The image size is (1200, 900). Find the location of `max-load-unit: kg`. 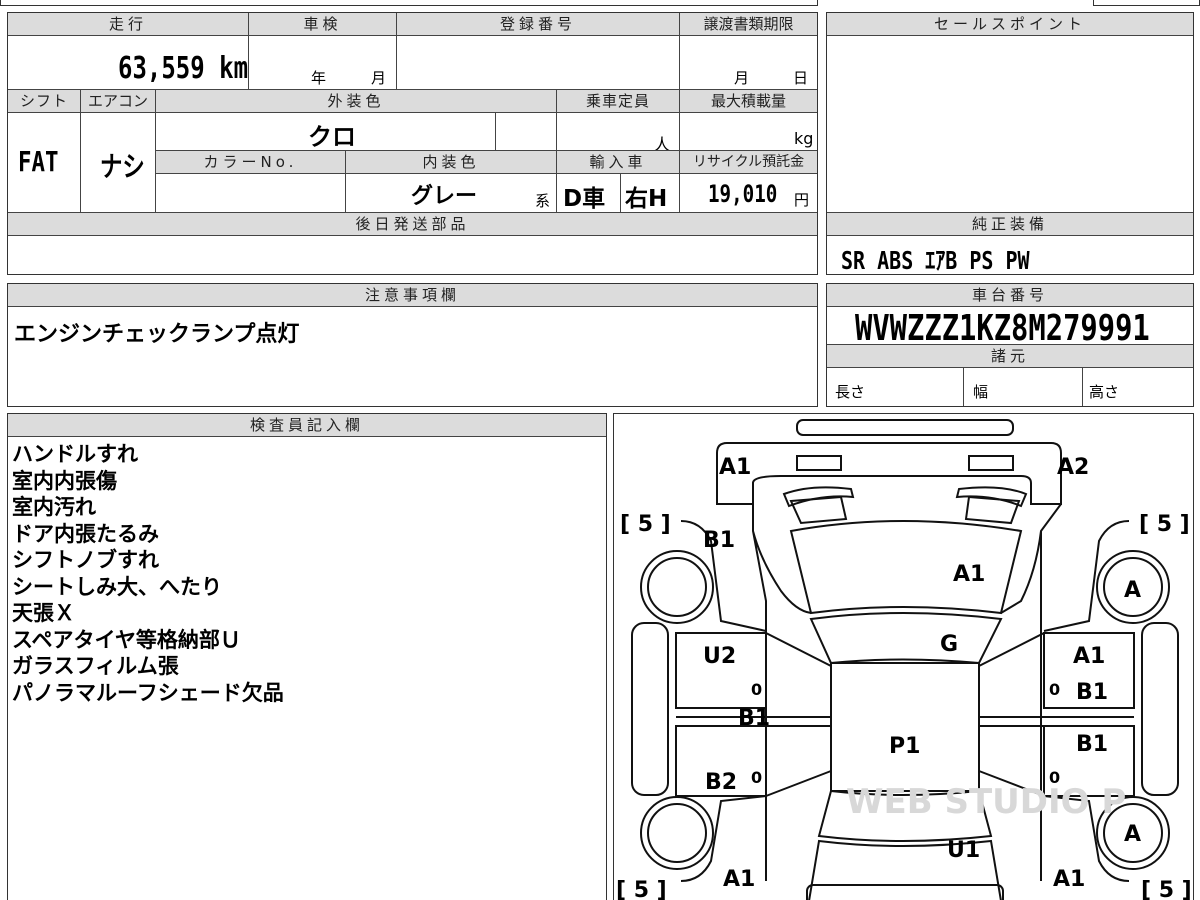

max-load-unit: kg is located at coordinates (804, 138).